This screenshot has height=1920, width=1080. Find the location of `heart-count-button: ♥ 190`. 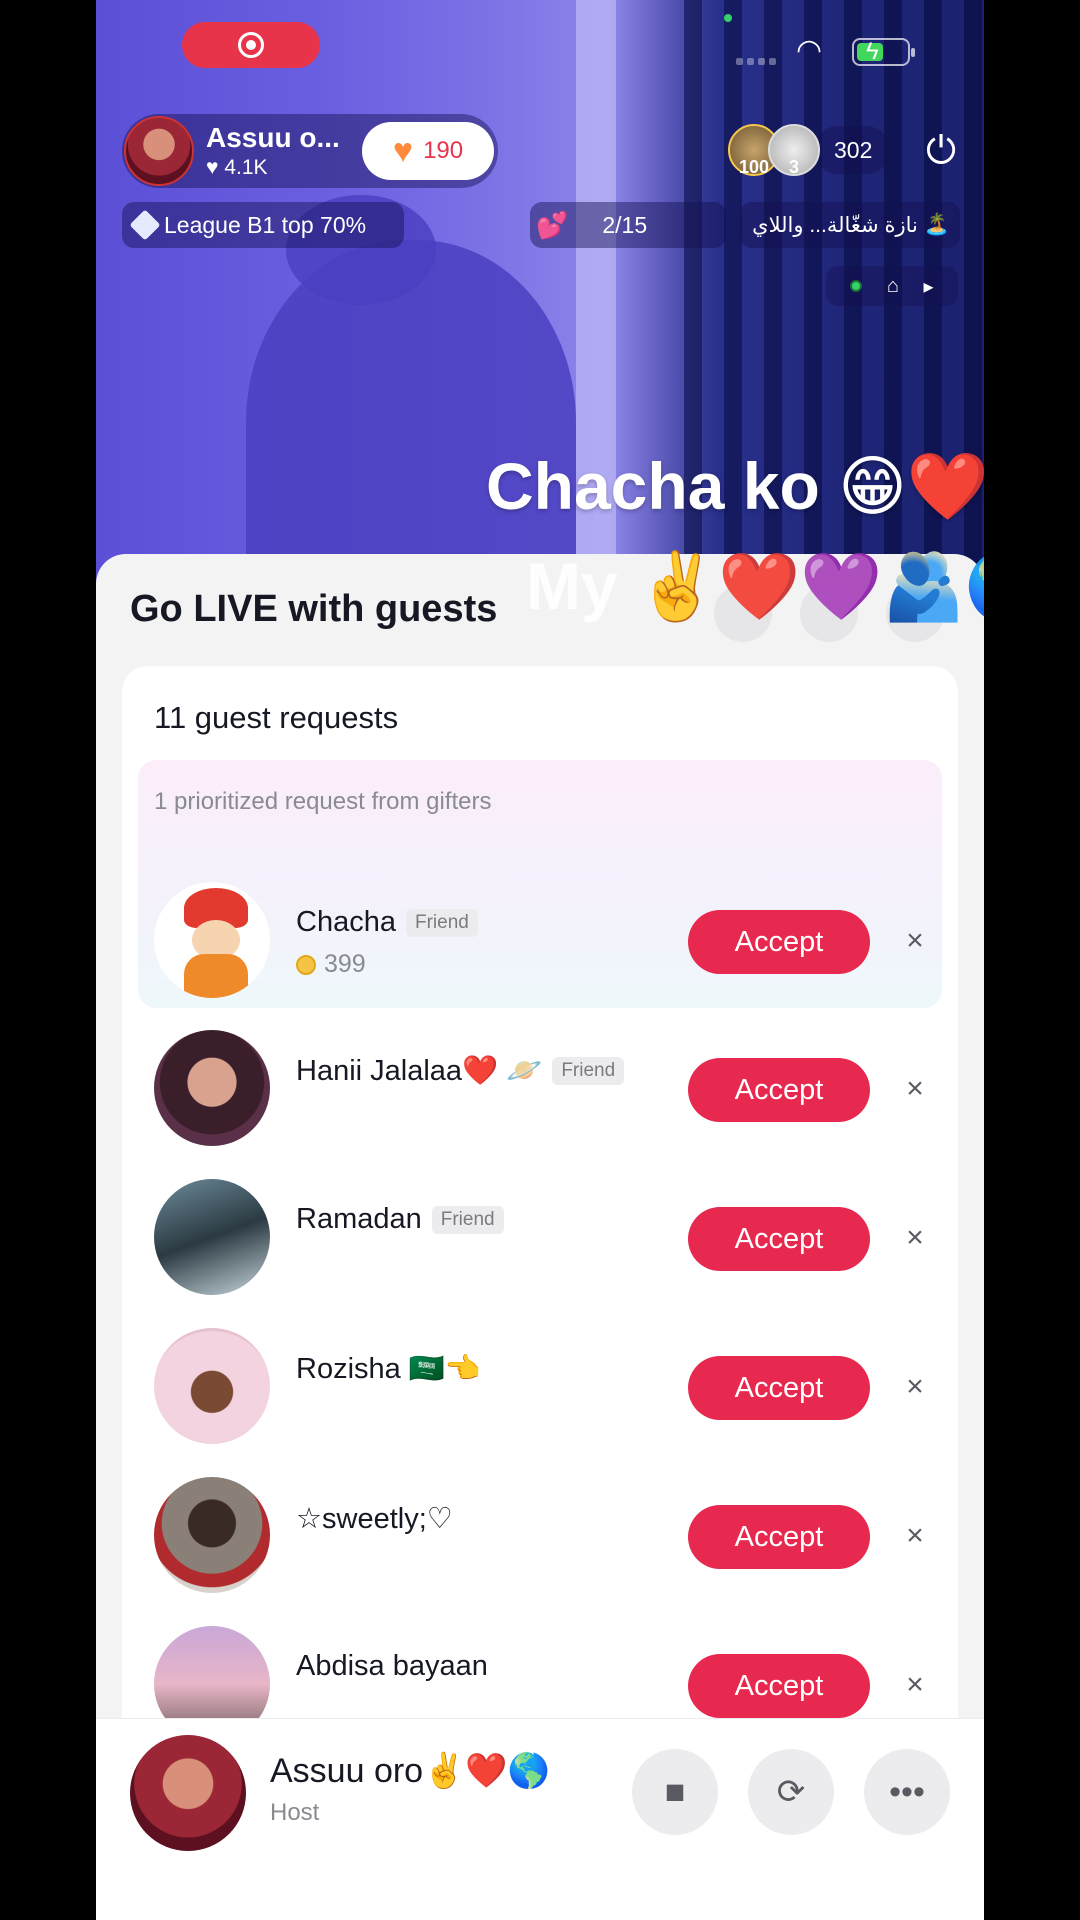

heart-count-button: ♥ 190 is located at coordinates (428, 151).